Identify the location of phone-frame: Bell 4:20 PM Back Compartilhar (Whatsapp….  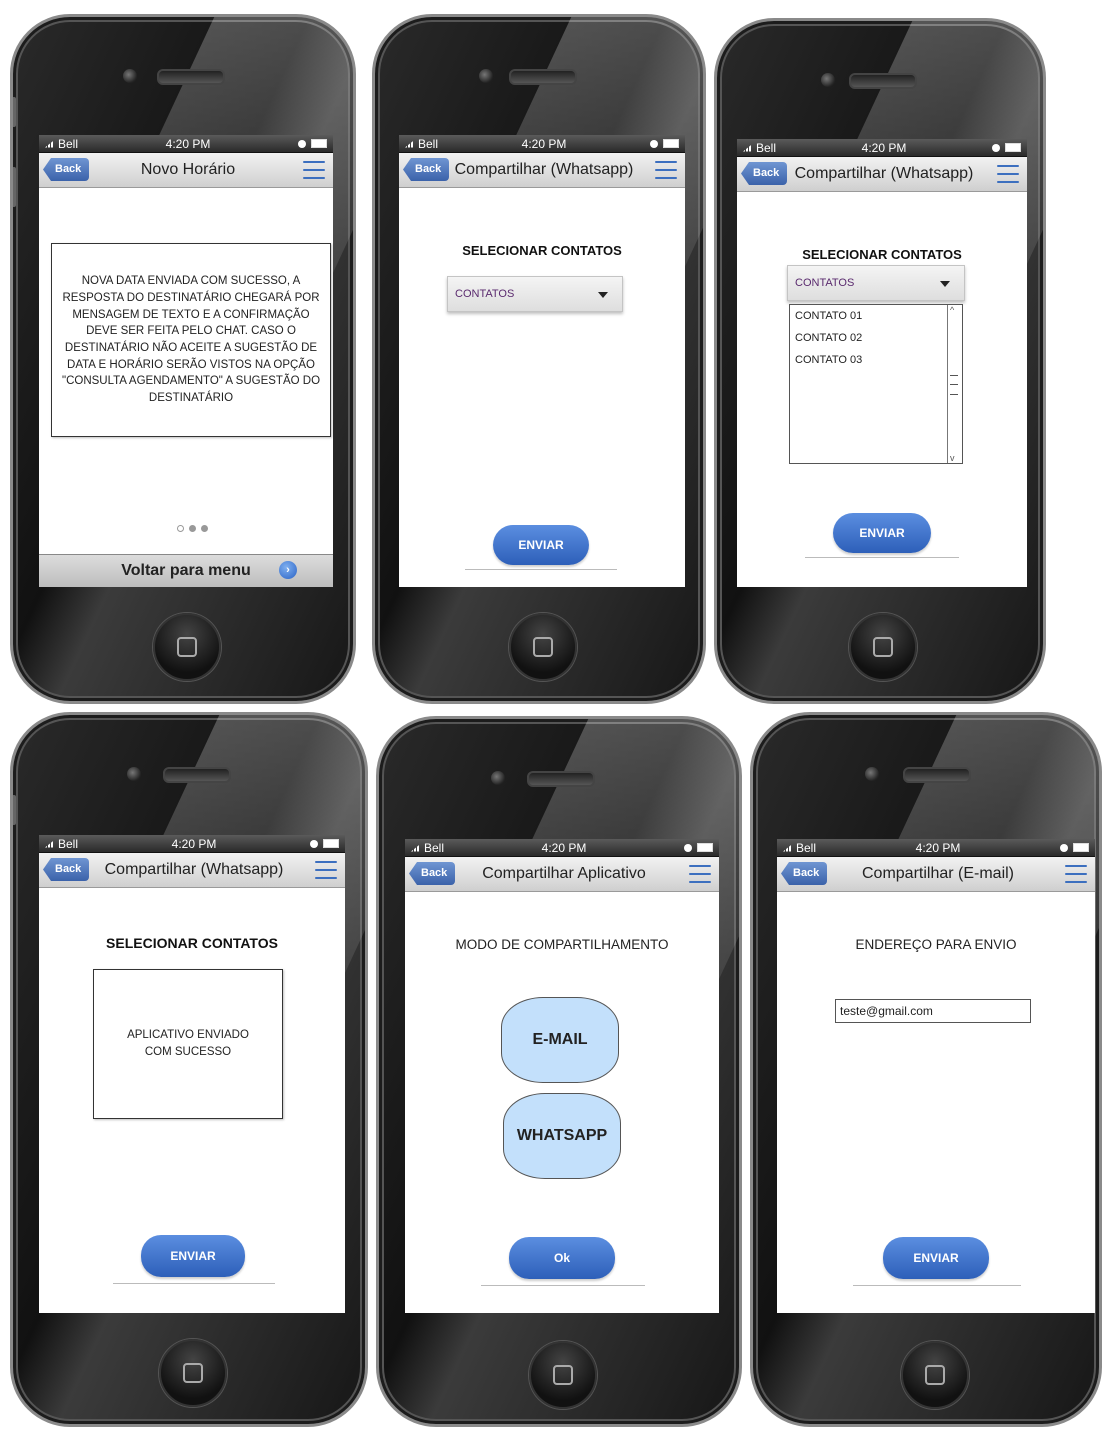
(880, 361).